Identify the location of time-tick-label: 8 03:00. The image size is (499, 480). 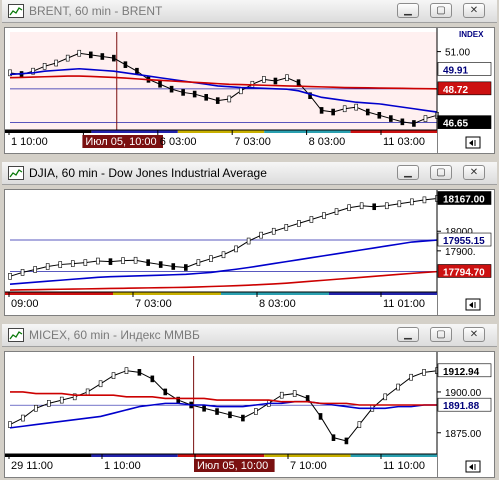
(327, 142).